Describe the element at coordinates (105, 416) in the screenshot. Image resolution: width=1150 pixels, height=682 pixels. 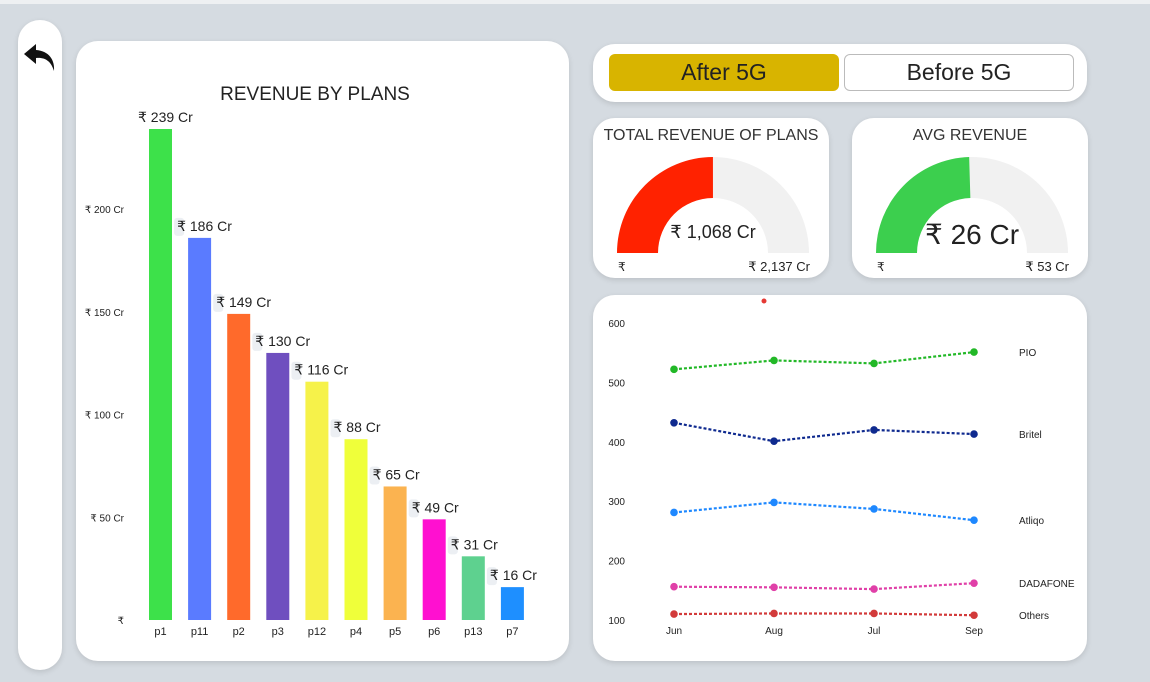
I see `y-tick-label: ₹ 100 Cr` at that location.